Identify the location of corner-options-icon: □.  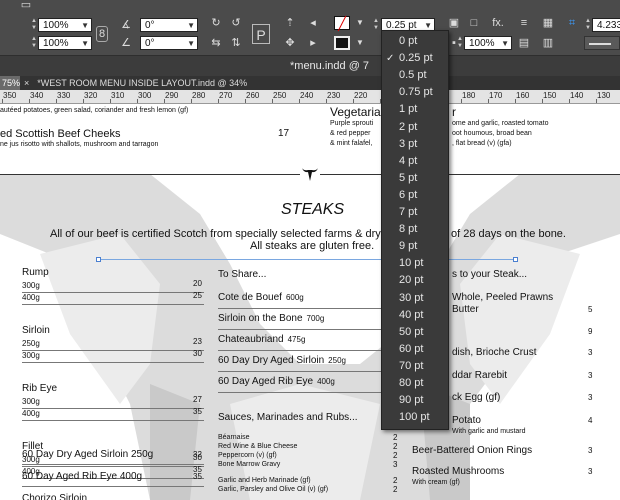
(474, 23).